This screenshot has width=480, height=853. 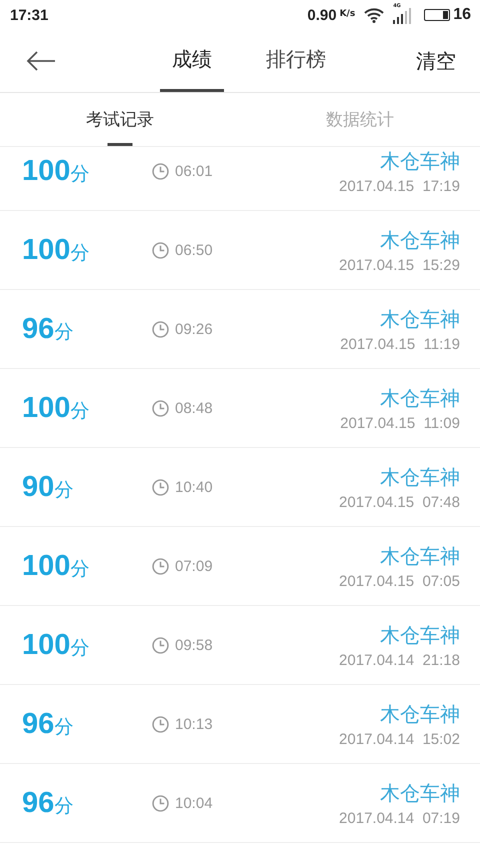 What do you see at coordinates (194, 566) in the screenshot?
I see `duration-text: 07:09` at bounding box center [194, 566].